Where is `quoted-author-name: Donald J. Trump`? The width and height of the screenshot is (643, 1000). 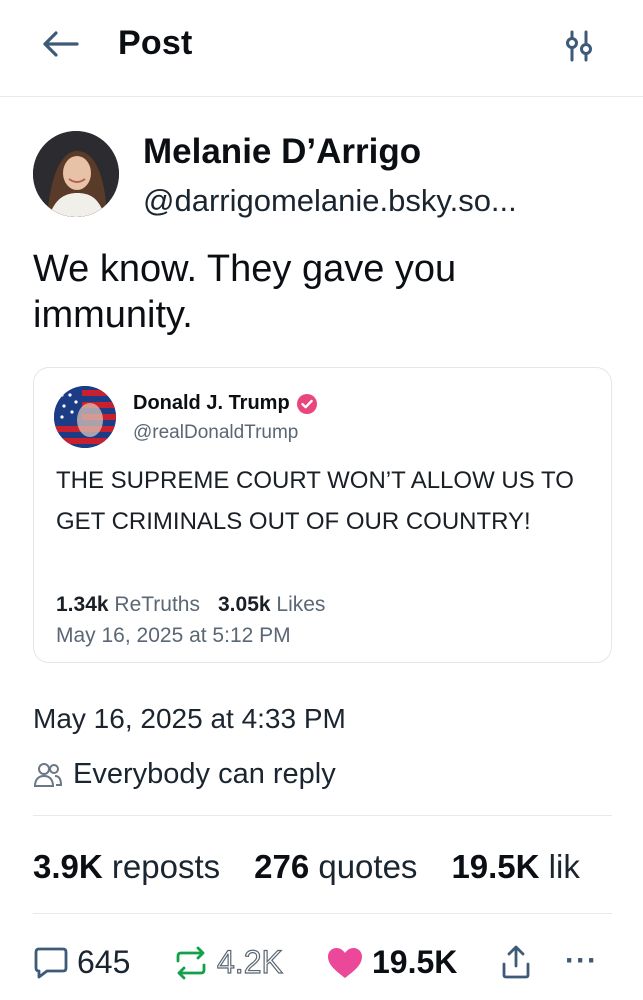
quoted-author-name: Donald J. Trump is located at coordinates (211, 403).